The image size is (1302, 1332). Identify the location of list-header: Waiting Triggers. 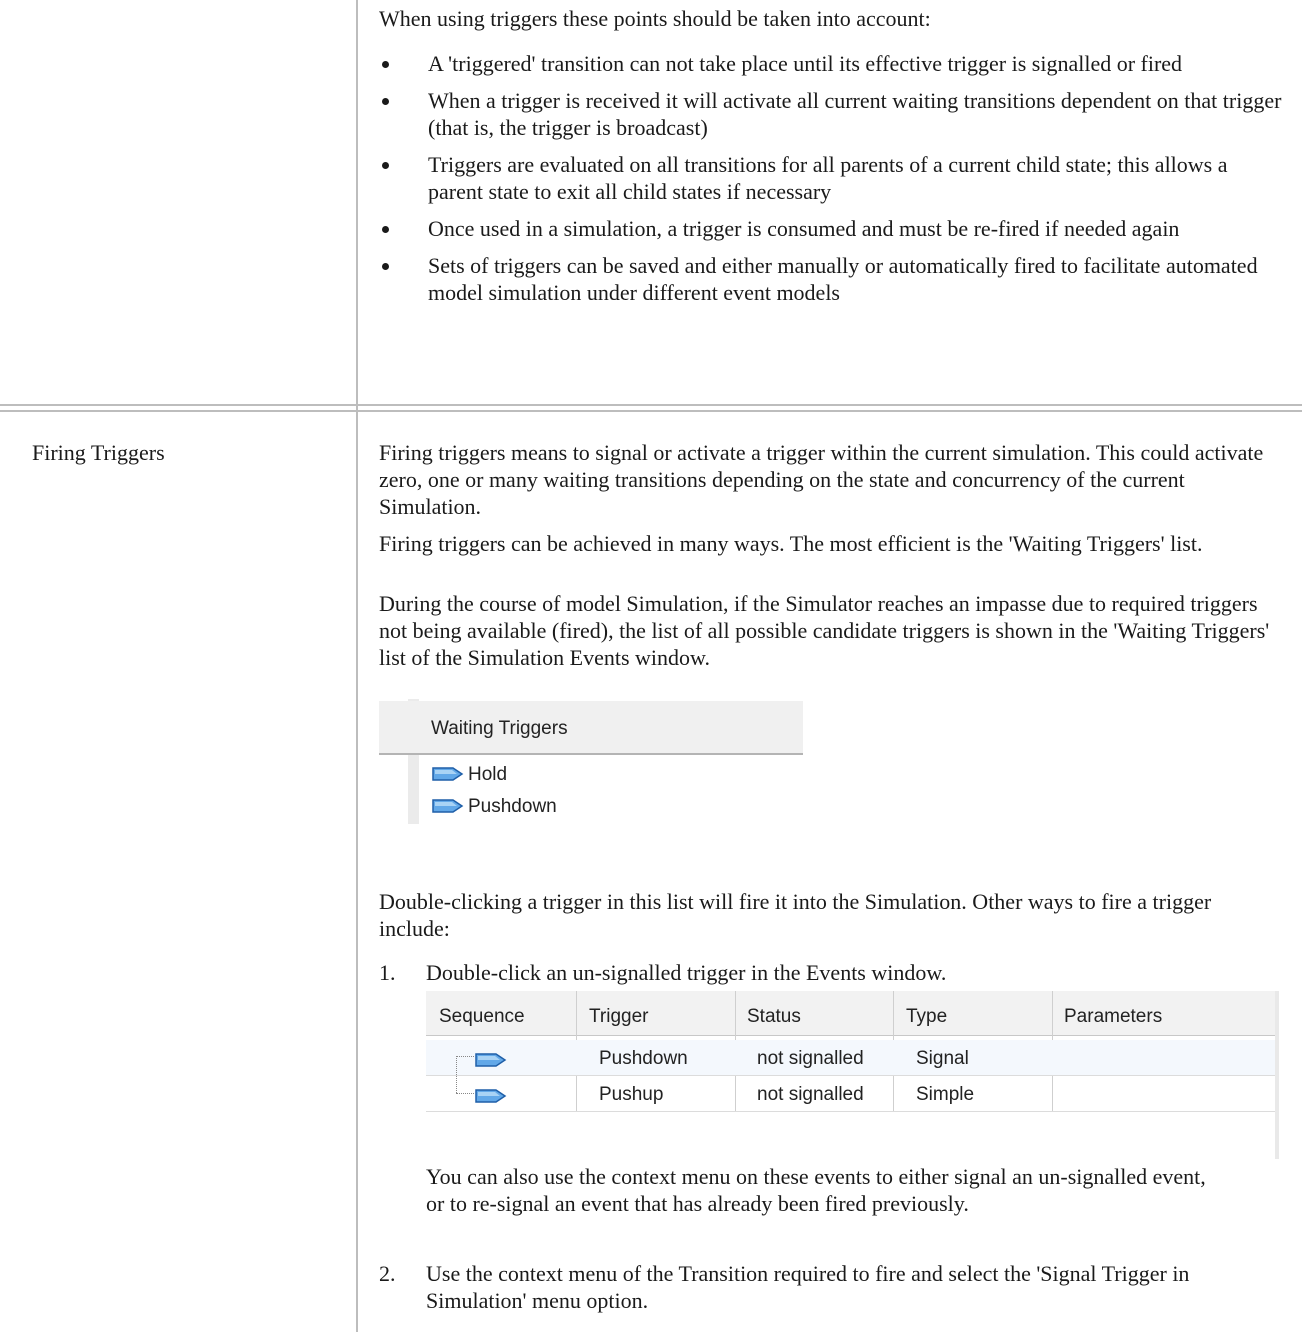
(591, 728).